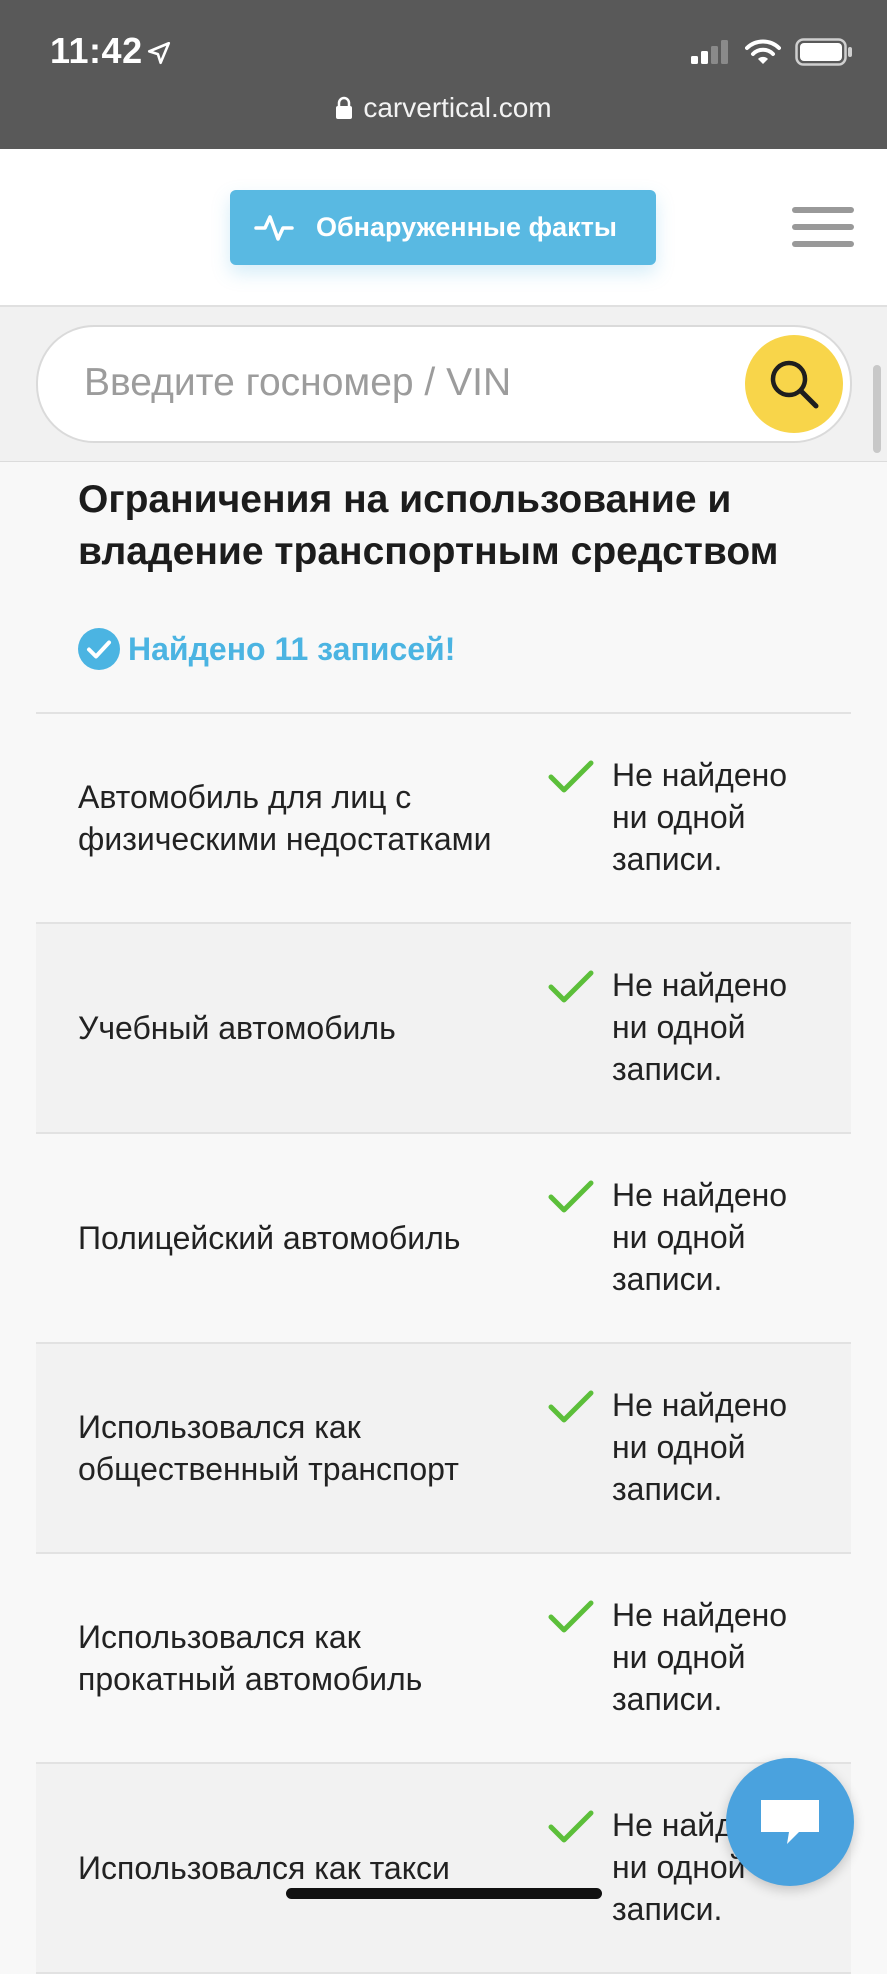  What do you see at coordinates (457, 107) in the screenshot?
I see `url-text: carvertical.com` at bounding box center [457, 107].